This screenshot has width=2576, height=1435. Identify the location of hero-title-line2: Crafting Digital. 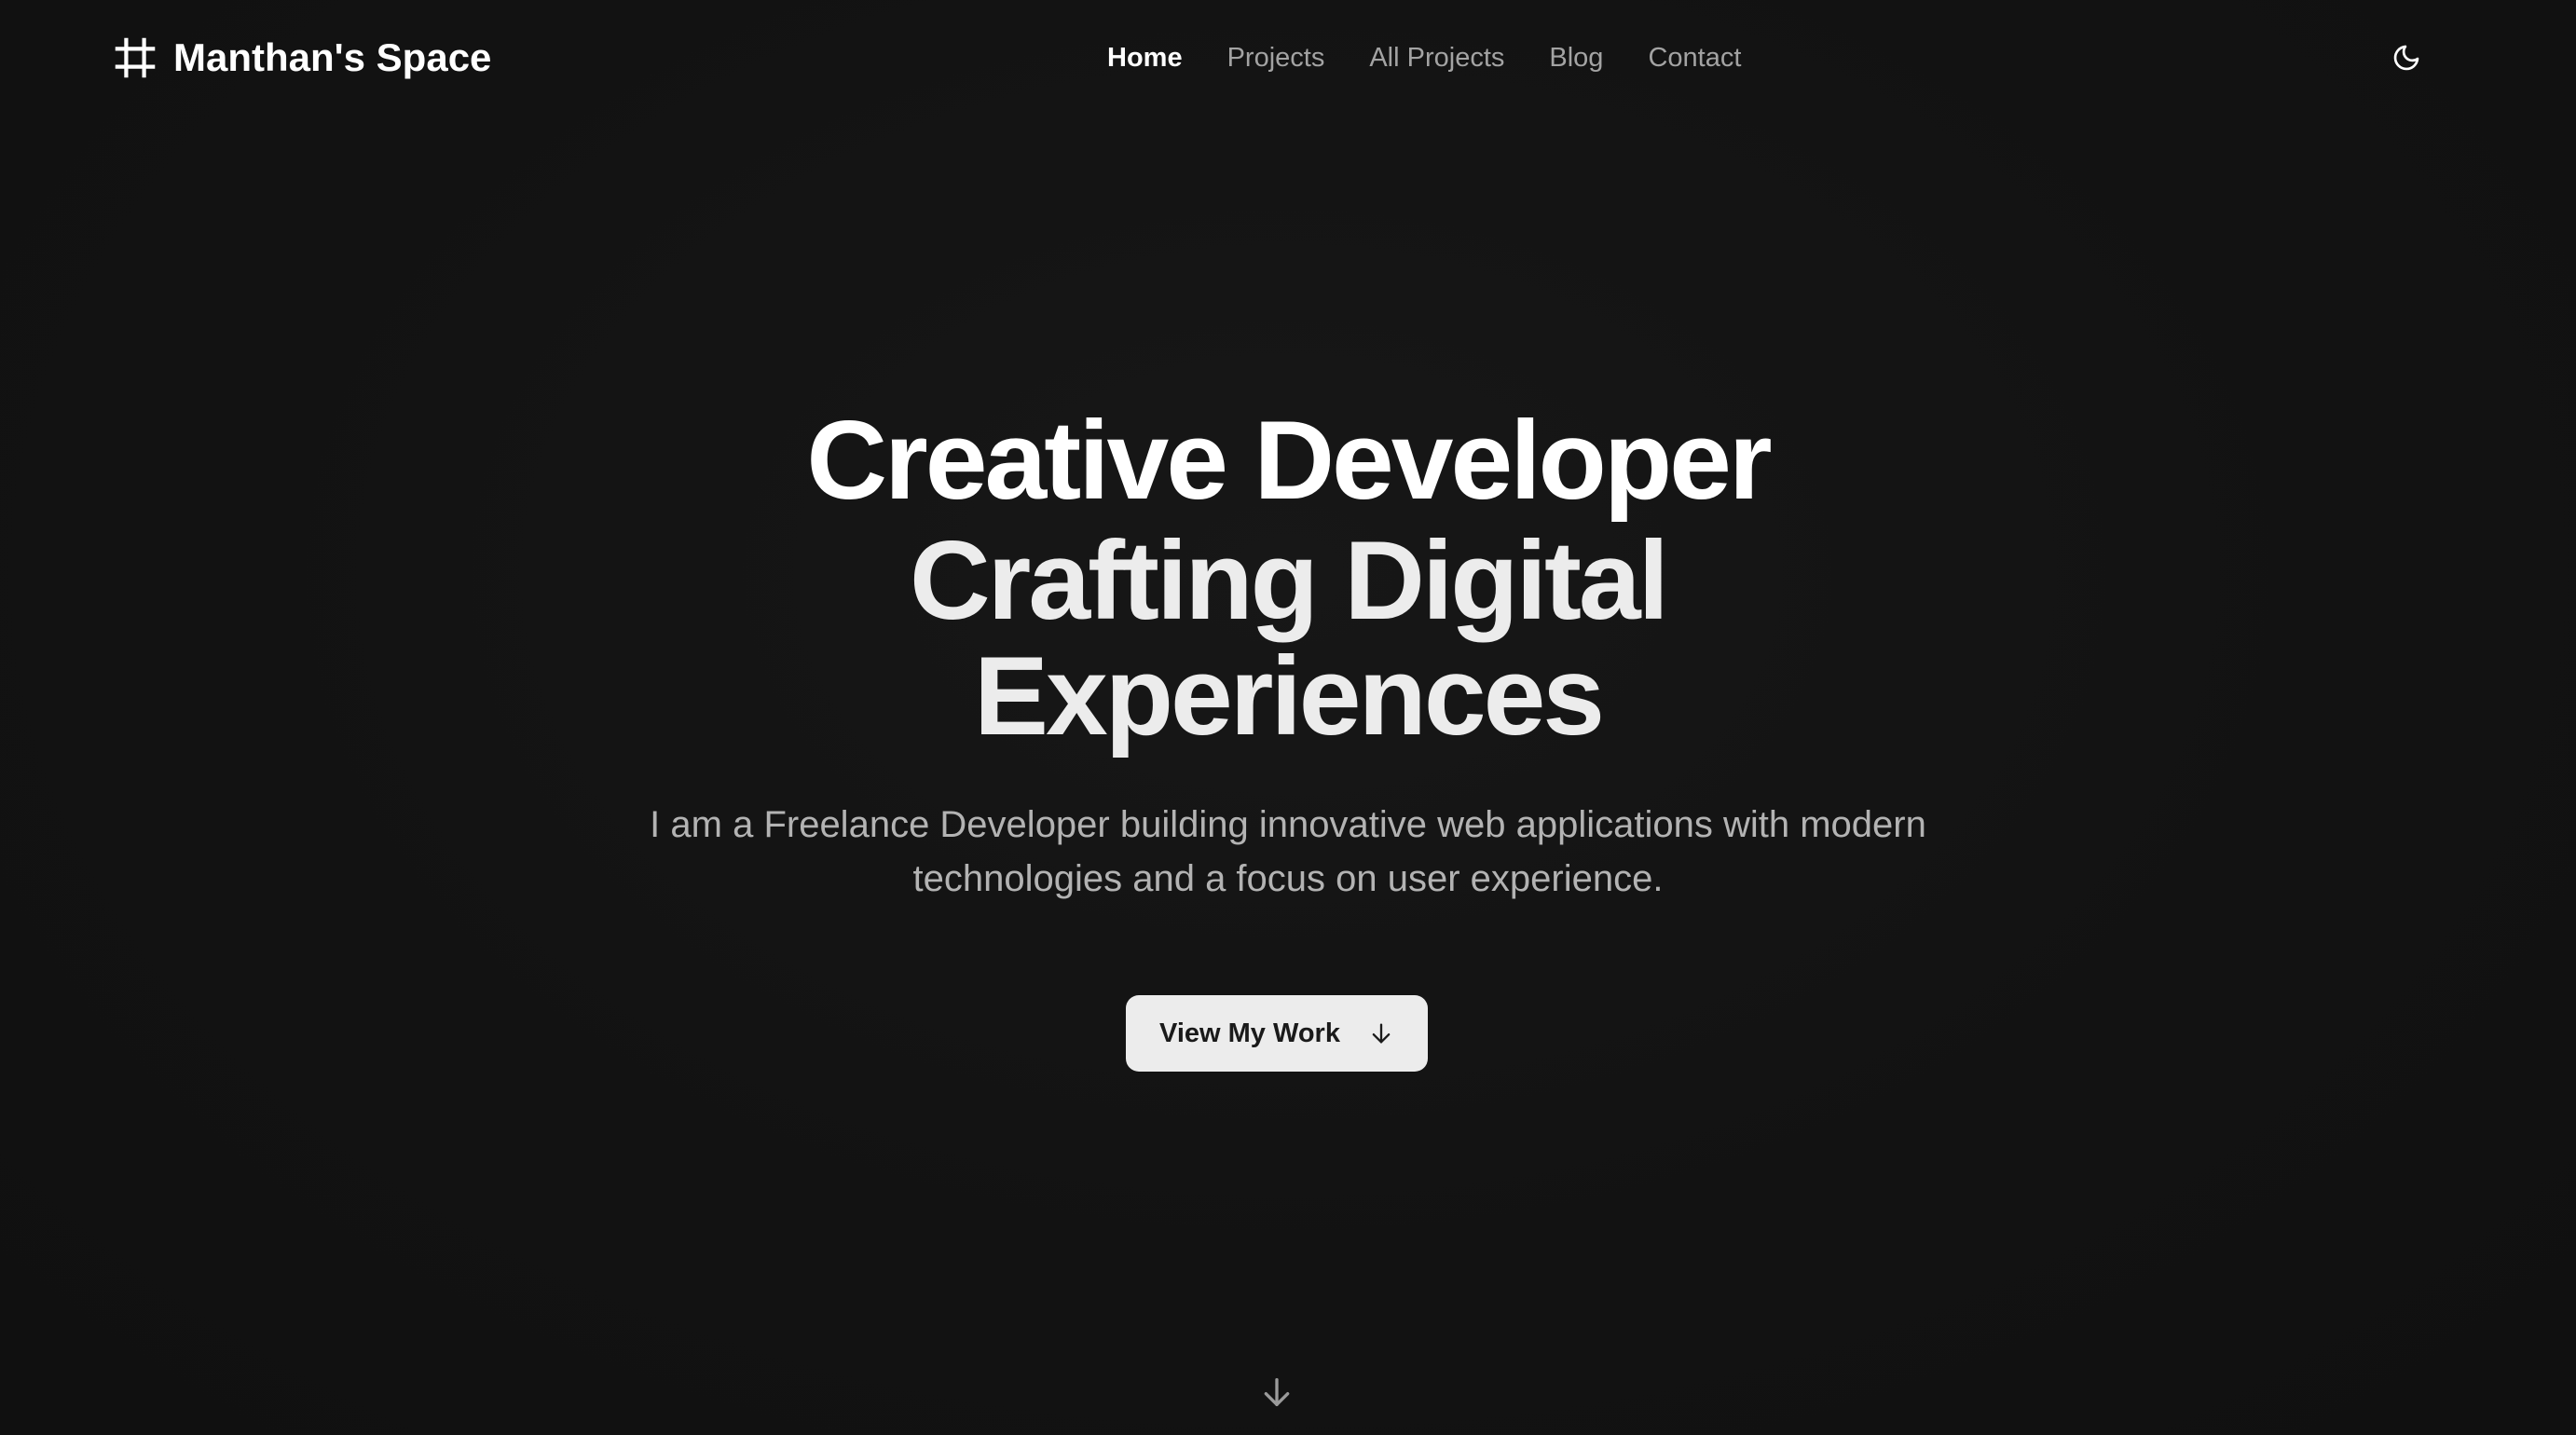
(1289, 580).